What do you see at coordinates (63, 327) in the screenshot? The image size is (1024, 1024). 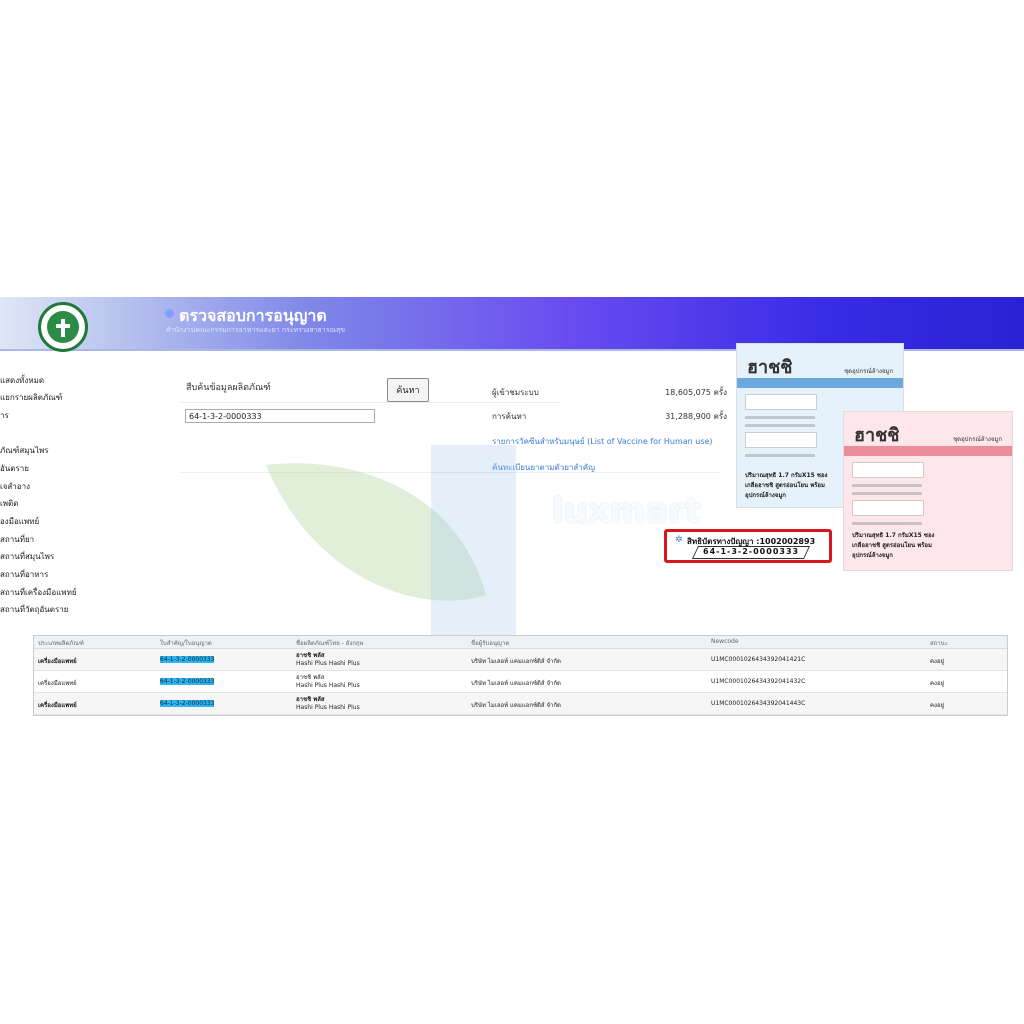 I see `ministry-logo-icon` at bounding box center [63, 327].